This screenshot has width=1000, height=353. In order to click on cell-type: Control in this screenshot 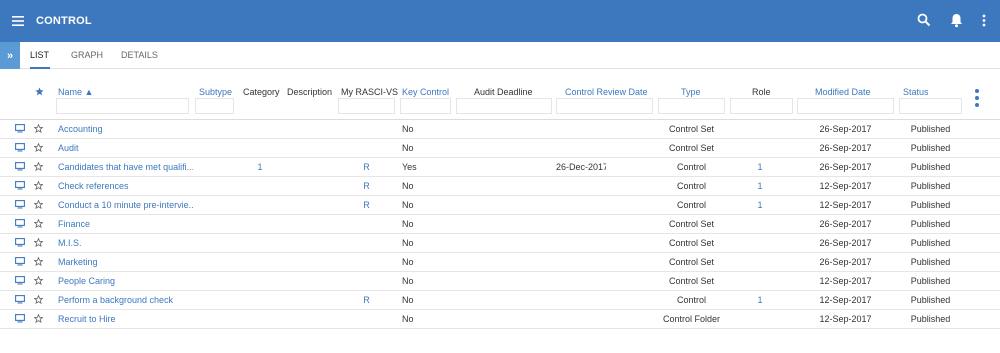, I will do `click(691, 167)`.